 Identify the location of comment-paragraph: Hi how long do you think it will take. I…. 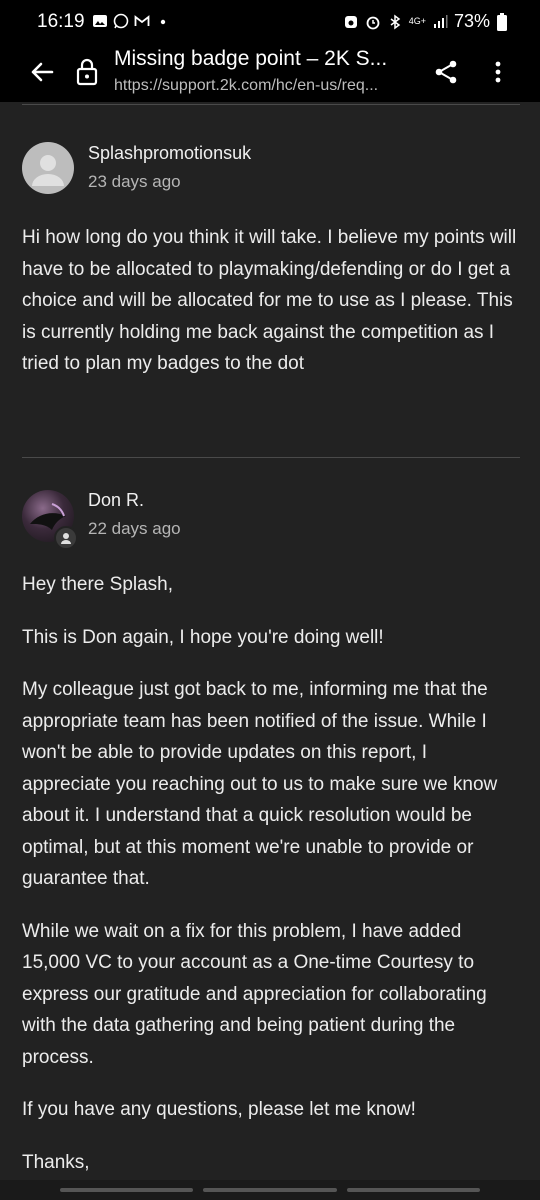
(269, 300).